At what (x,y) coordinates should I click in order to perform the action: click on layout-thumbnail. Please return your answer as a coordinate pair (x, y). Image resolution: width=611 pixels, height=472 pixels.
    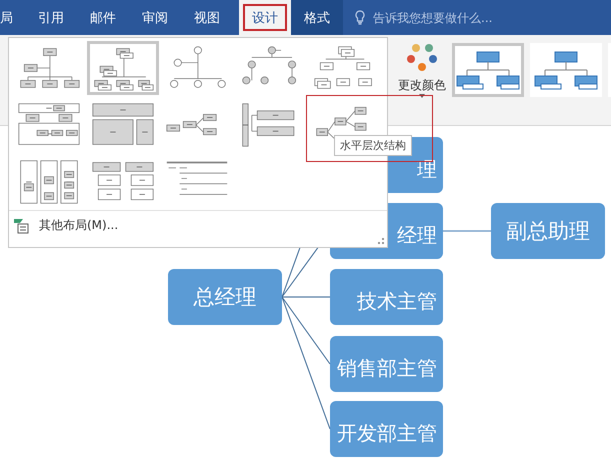
    Looking at the image, I should click on (123, 68).